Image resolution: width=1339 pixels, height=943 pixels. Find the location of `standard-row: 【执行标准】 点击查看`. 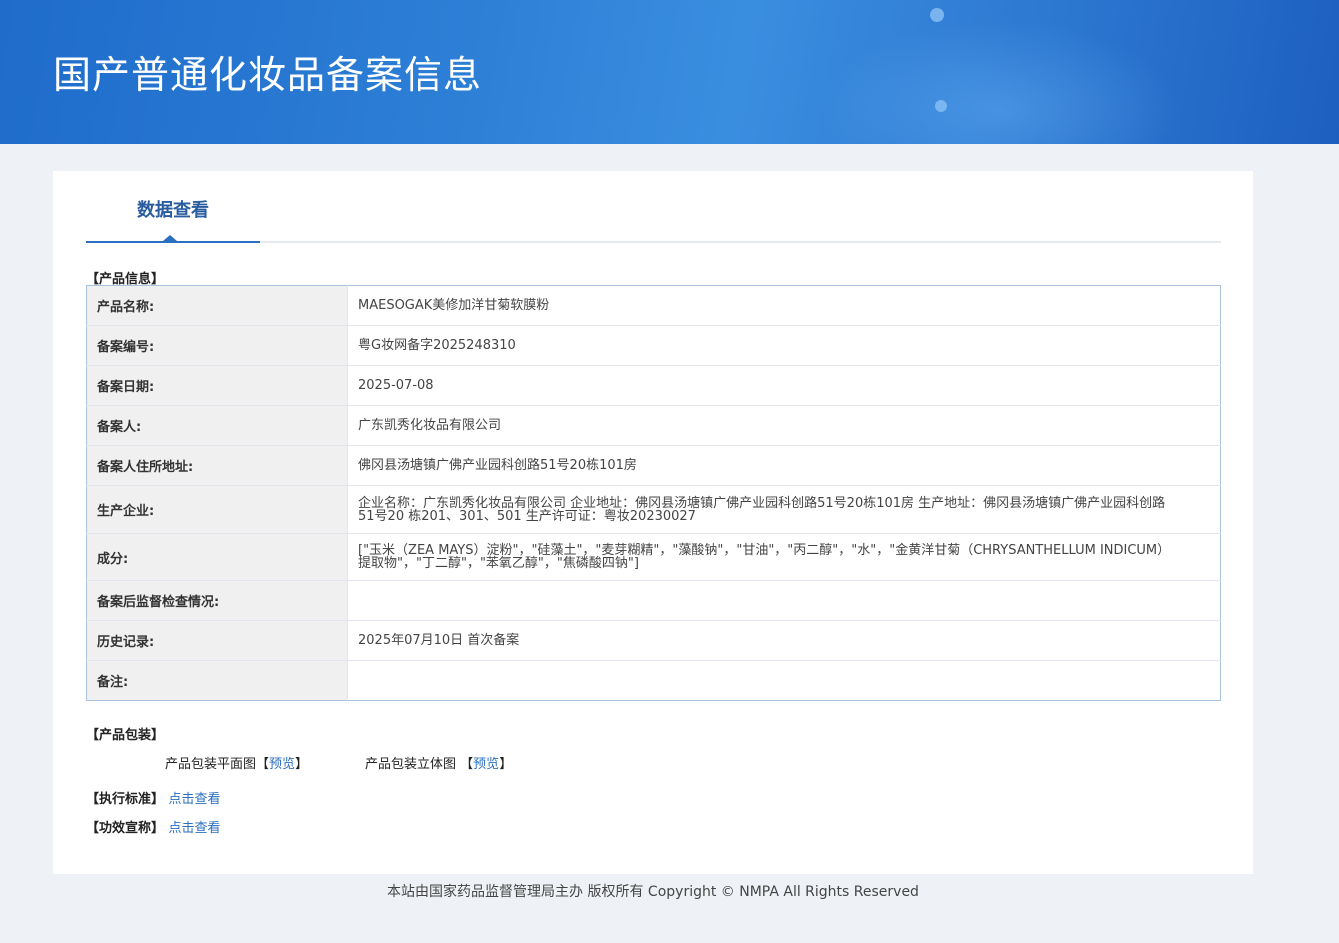

standard-row: 【执行标准】 点击查看 is located at coordinates (153, 797).